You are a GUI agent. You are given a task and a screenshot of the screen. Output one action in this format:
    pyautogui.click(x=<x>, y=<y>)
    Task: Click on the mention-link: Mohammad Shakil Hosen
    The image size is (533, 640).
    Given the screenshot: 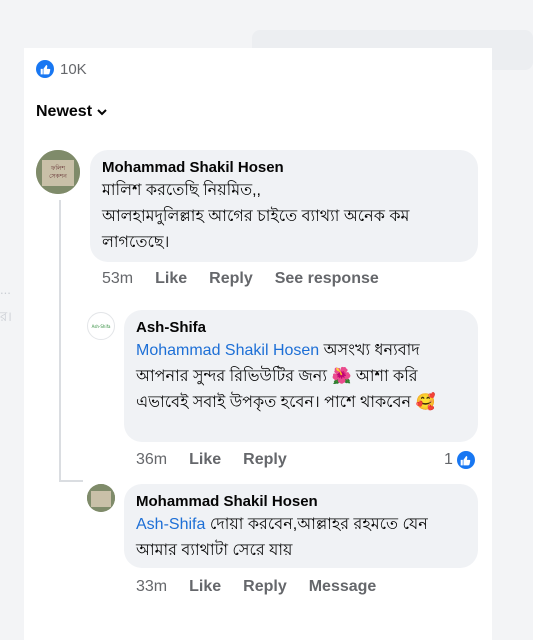 What is the action you would take?
    pyautogui.click(x=227, y=350)
    